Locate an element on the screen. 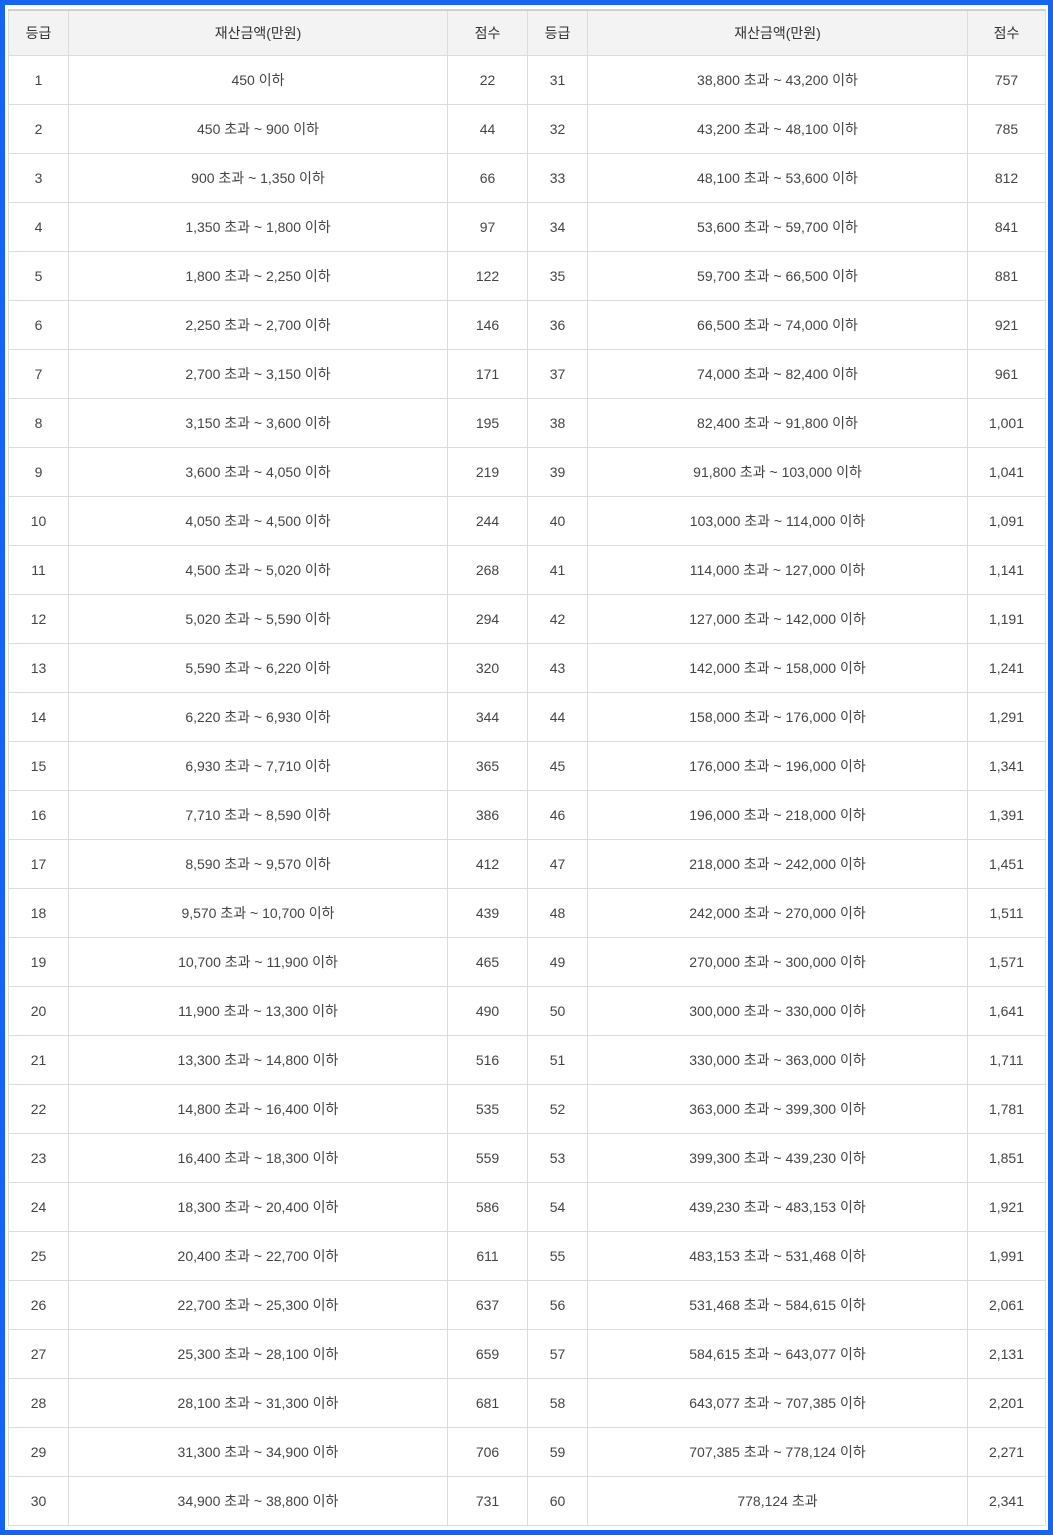 Image resolution: width=1053 pixels, height=1535 pixels. grade-cell: 17 is located at coordinates (38, 864).